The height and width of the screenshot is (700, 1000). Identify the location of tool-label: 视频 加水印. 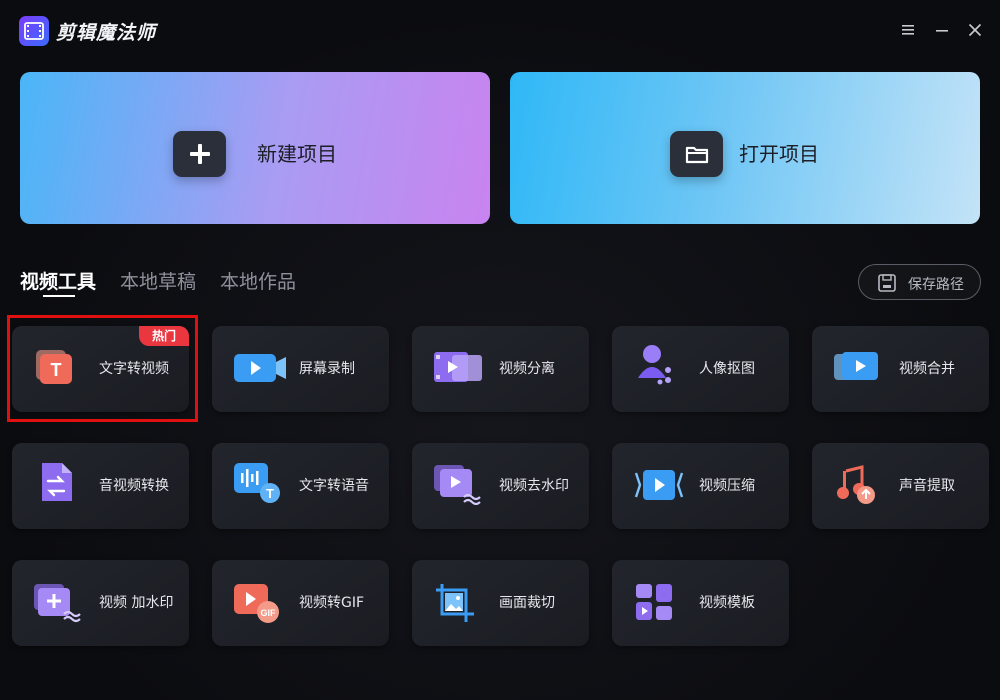
(136, 603).